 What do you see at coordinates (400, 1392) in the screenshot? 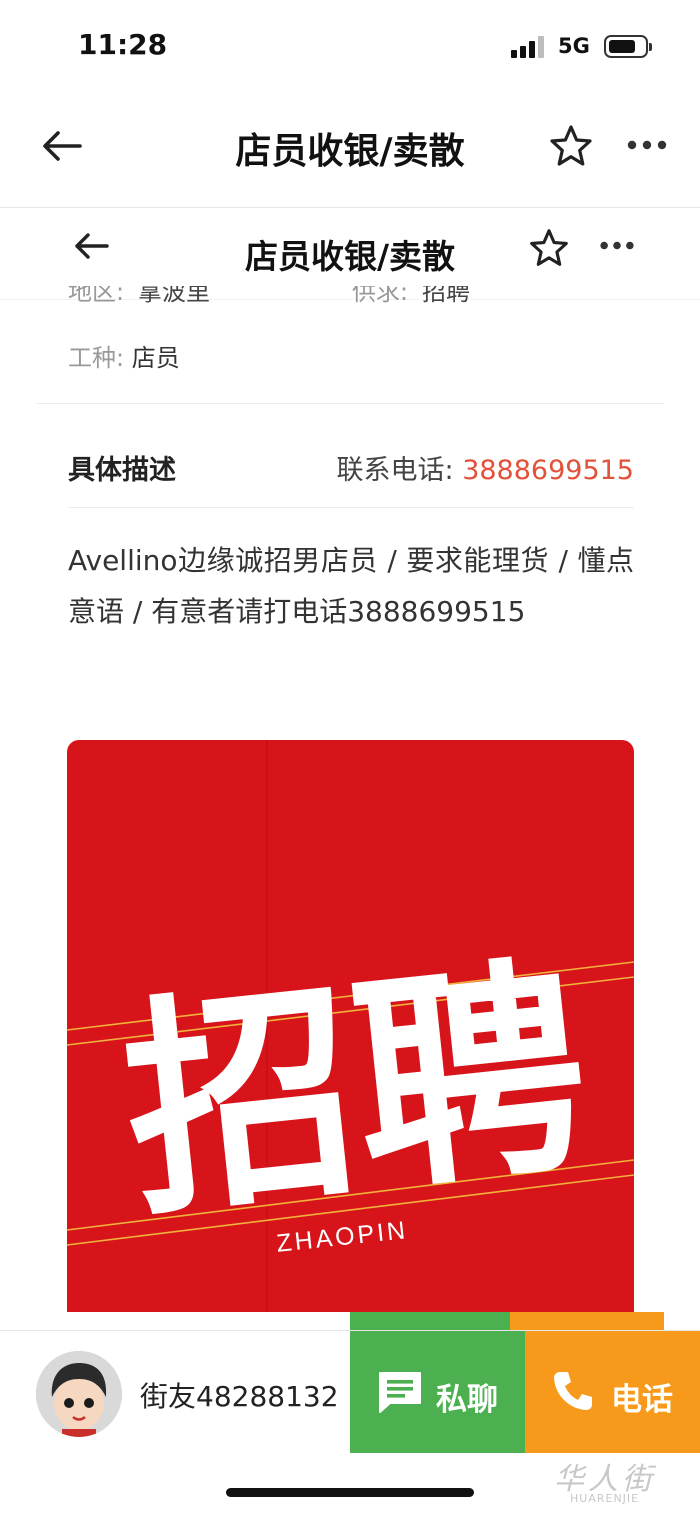
I see `chat-icon` at bounding box center [400, 1392].